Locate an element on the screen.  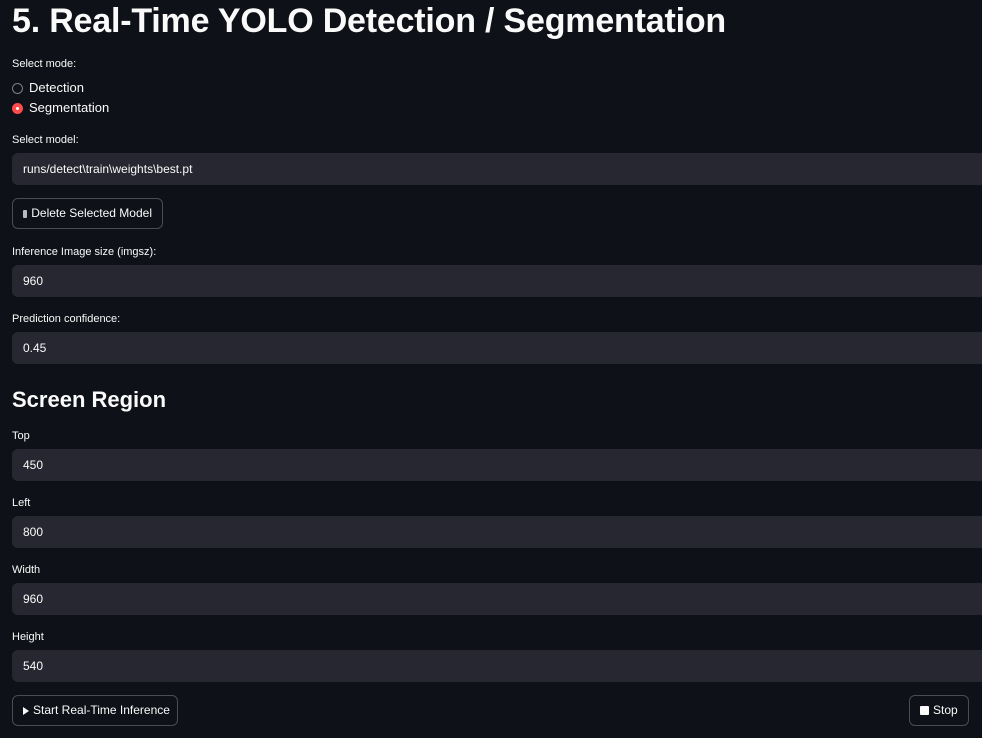
delete-model-button: Delete Selected Model is located at coordinates (87, 213).